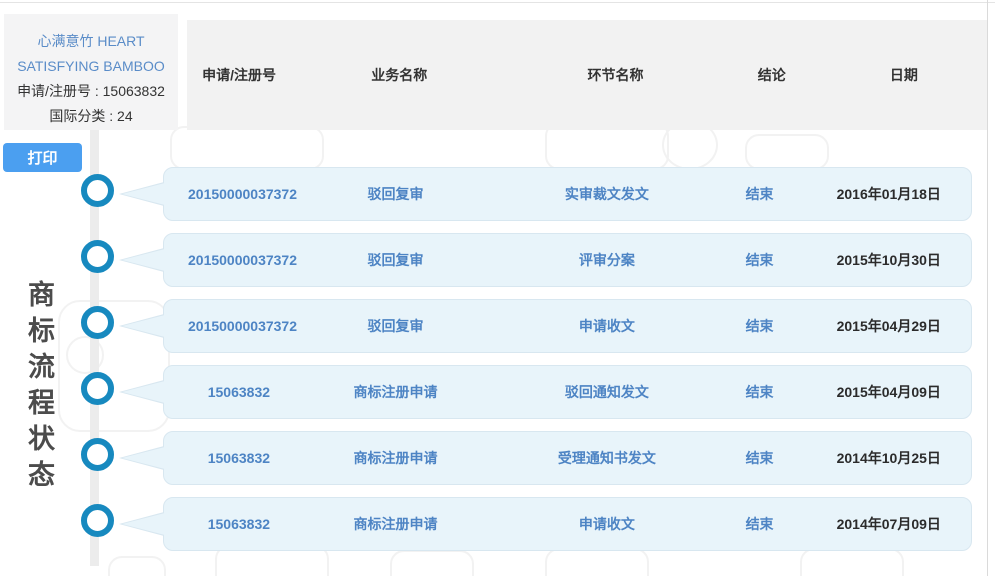 The image size is (995, 576). I want to click on table-row: 20150000037372 驳回复审 评审分案 结束 2015年10月30日, so click(545, 260).